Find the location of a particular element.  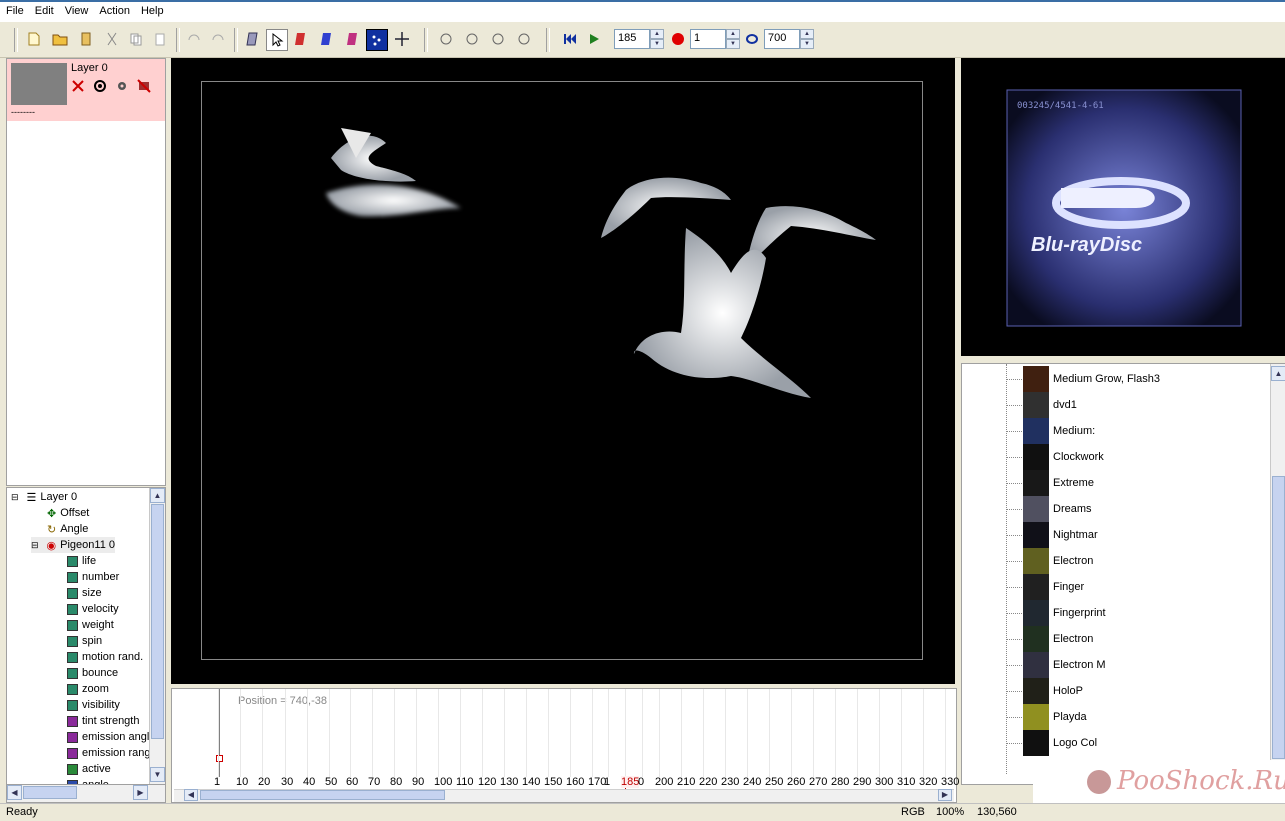

move-tool-icon is located at coordinates (402, 39).